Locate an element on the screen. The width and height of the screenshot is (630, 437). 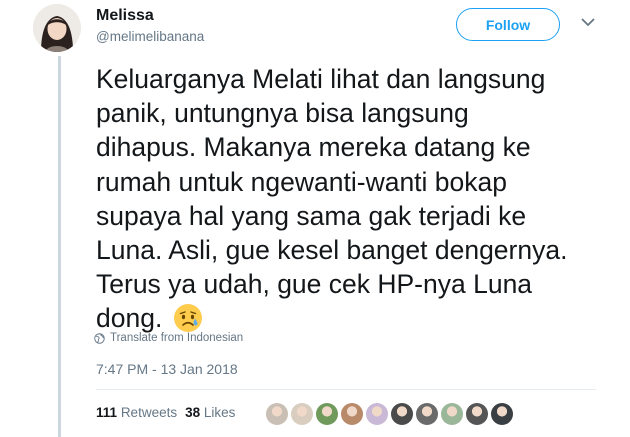
likes-label: Likes is located at coordinates (219, 412).